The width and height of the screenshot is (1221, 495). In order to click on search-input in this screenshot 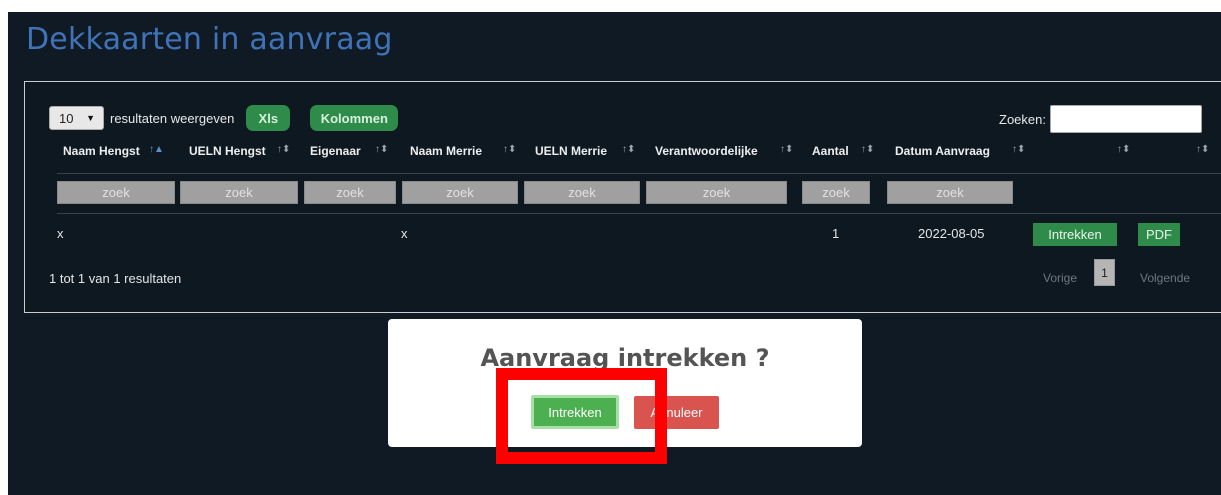, I will do `click(1125, 119)`.